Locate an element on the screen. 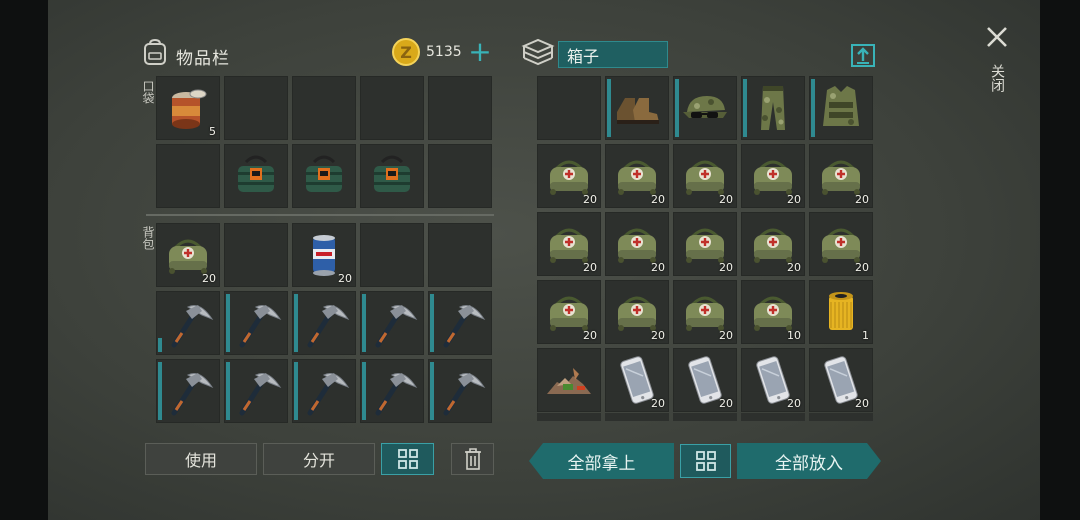 Image resolution: width=1080 pixels, height=520 pixels. item-count: 1 is located at coordinates (865, 335).